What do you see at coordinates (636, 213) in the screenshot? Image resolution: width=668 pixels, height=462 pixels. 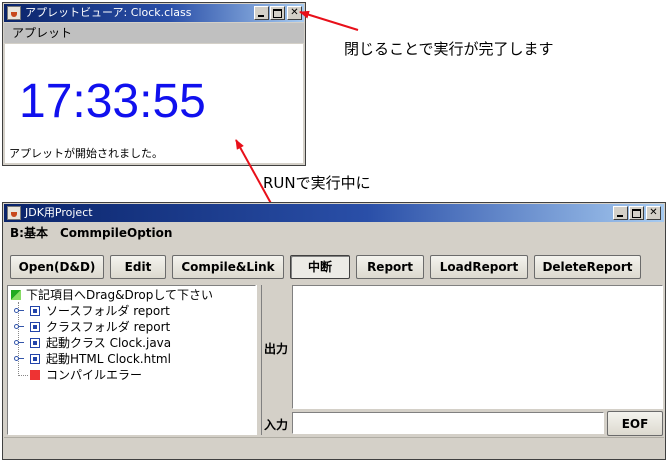 I see `maximize-icon` at bounding box center [636, 213].